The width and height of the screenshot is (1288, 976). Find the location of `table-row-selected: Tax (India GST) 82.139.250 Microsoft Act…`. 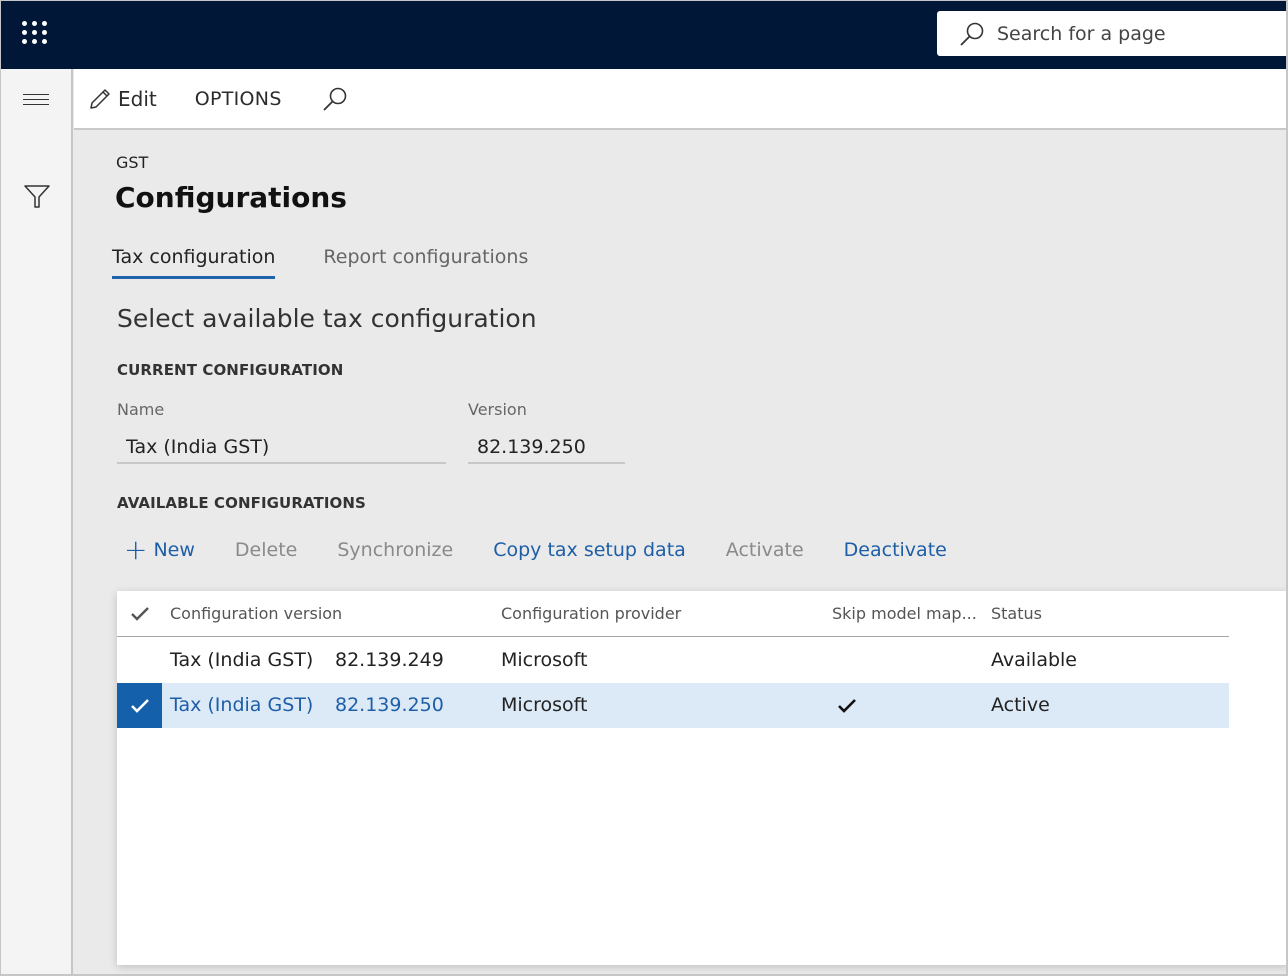

table-row-selected: Tax (India GST) 82.139.250 Microsoft Act… is located at coordinates (673, 705).